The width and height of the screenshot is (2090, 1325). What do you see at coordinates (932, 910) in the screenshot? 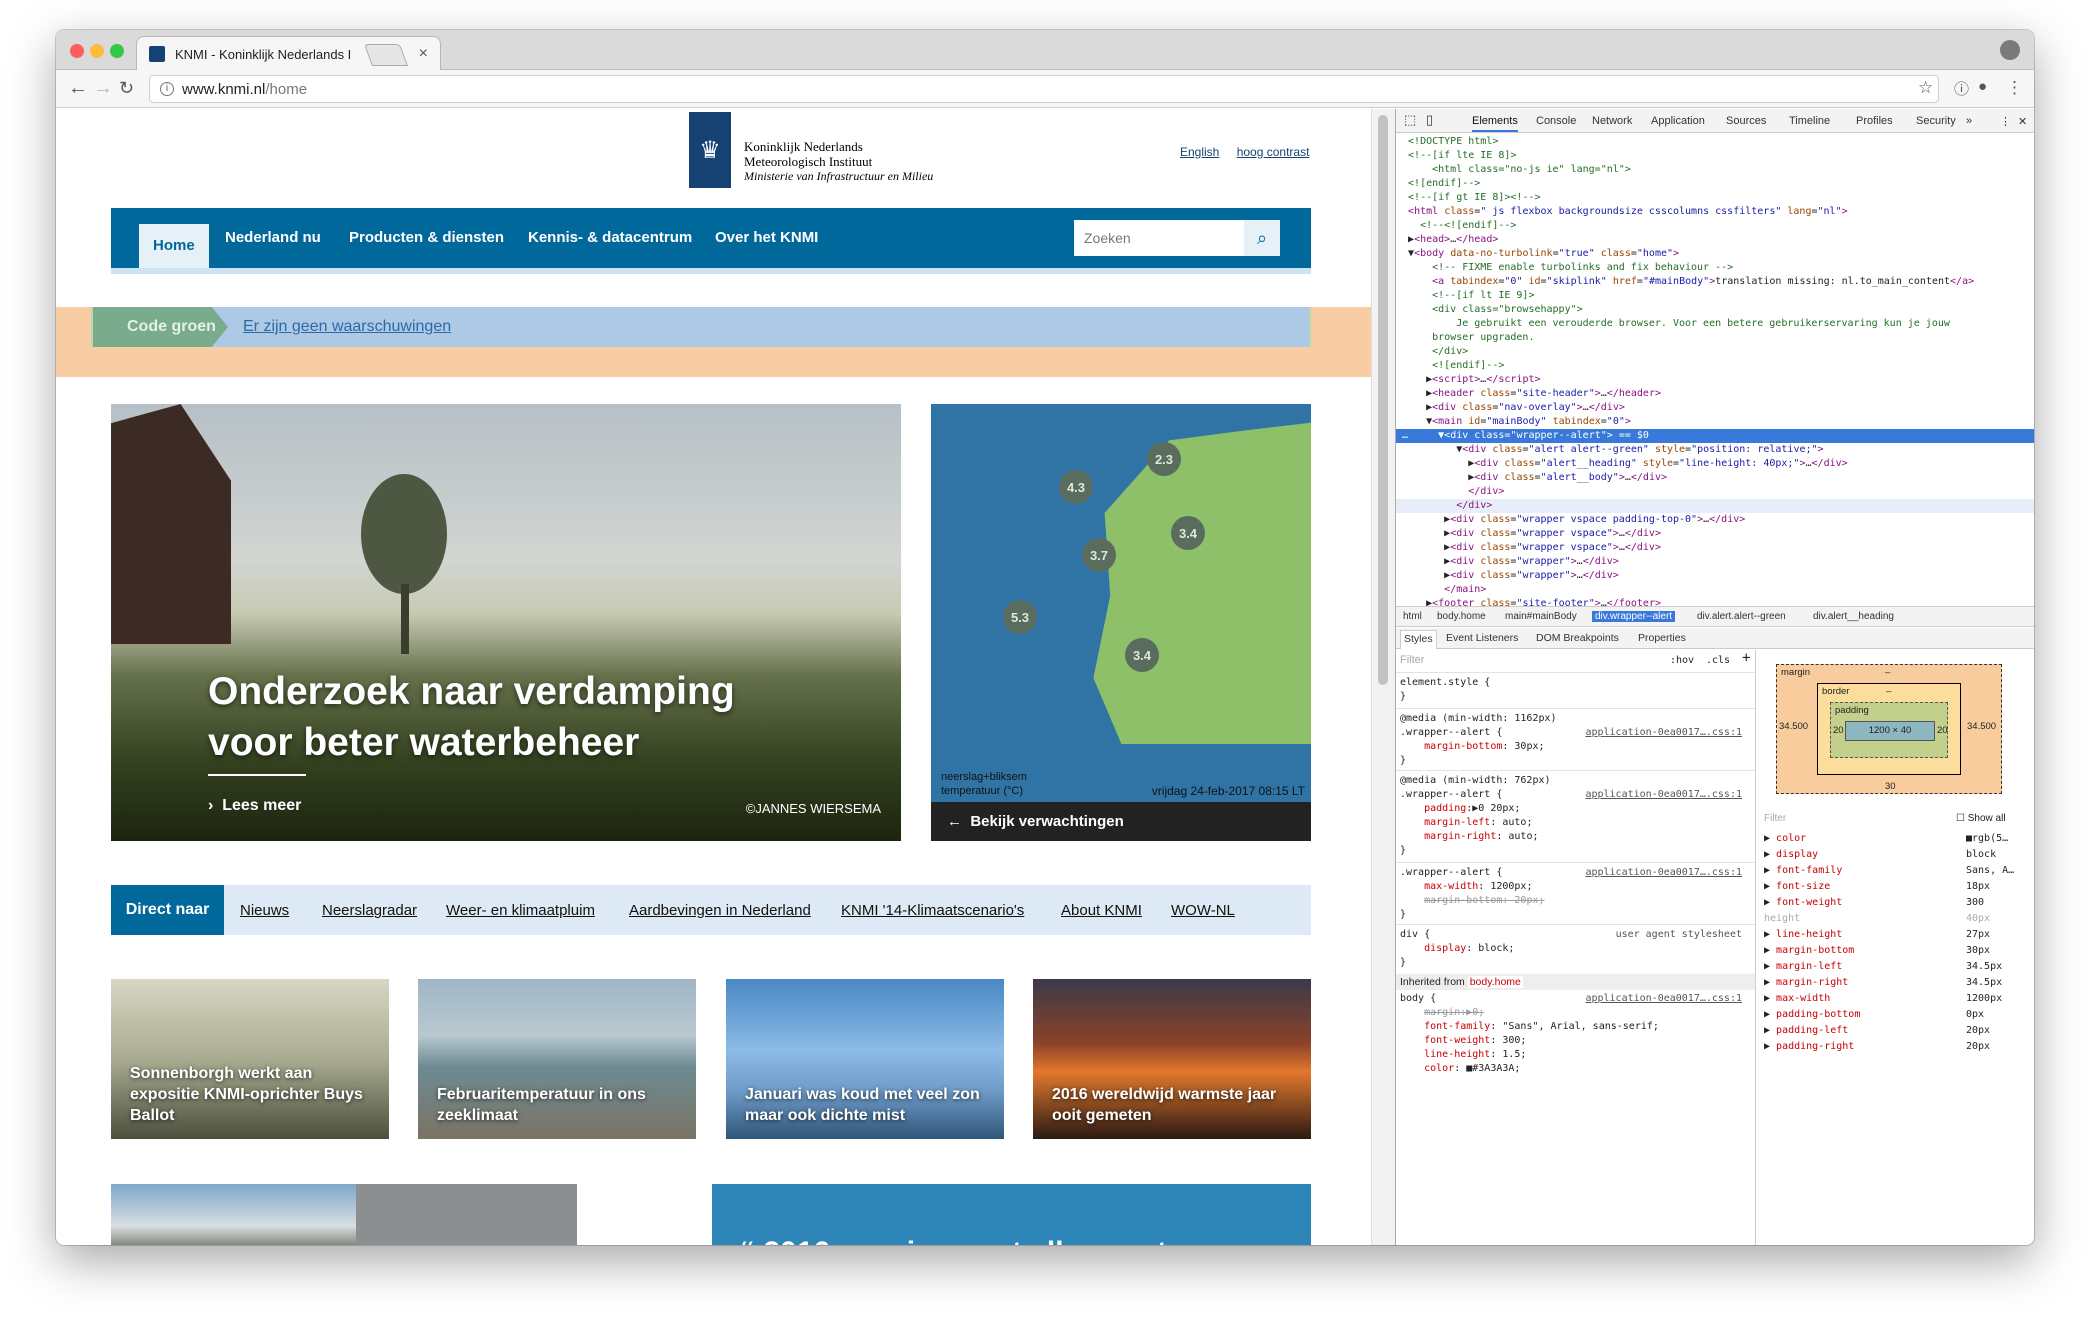
I see `direct-link-klimaatscenarios: KNMI '14-Klimaatscenario's` at bounding box center [932, 910].